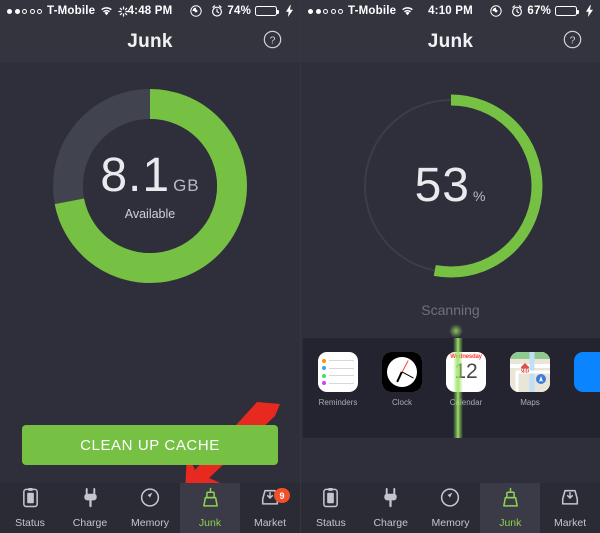 Image resolution: width=600 pixels, height=533 pixels. What do you see at coordinates (570, 500) in the screenshot?
I see `download-box-icon` at bounding box center [570, 500].